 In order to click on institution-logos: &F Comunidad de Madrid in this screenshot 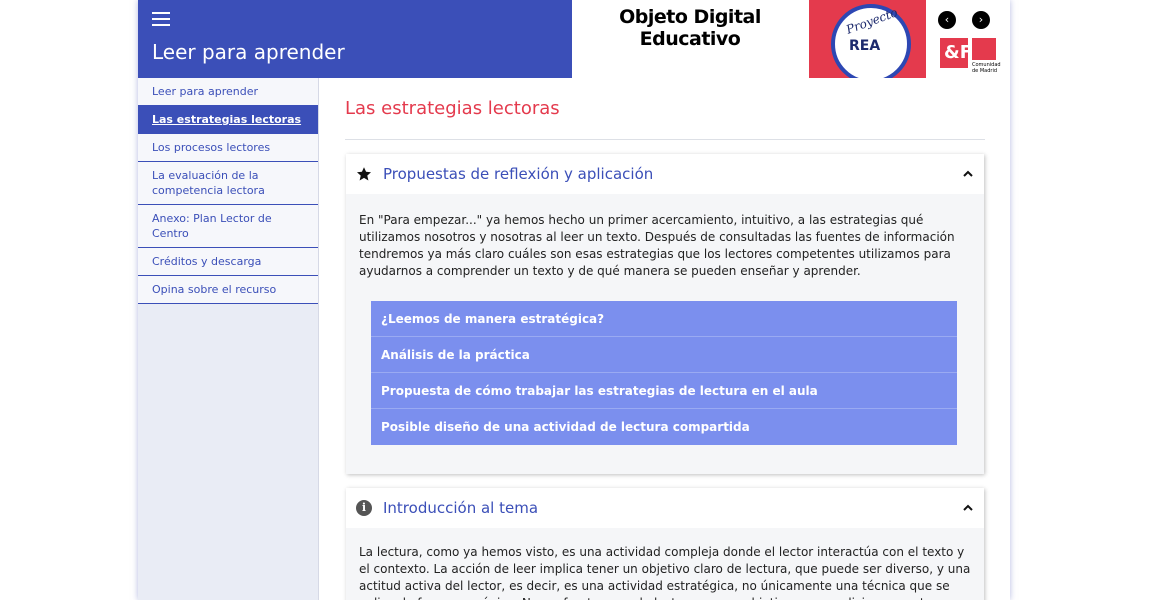, I will do `click(972, 56)`.